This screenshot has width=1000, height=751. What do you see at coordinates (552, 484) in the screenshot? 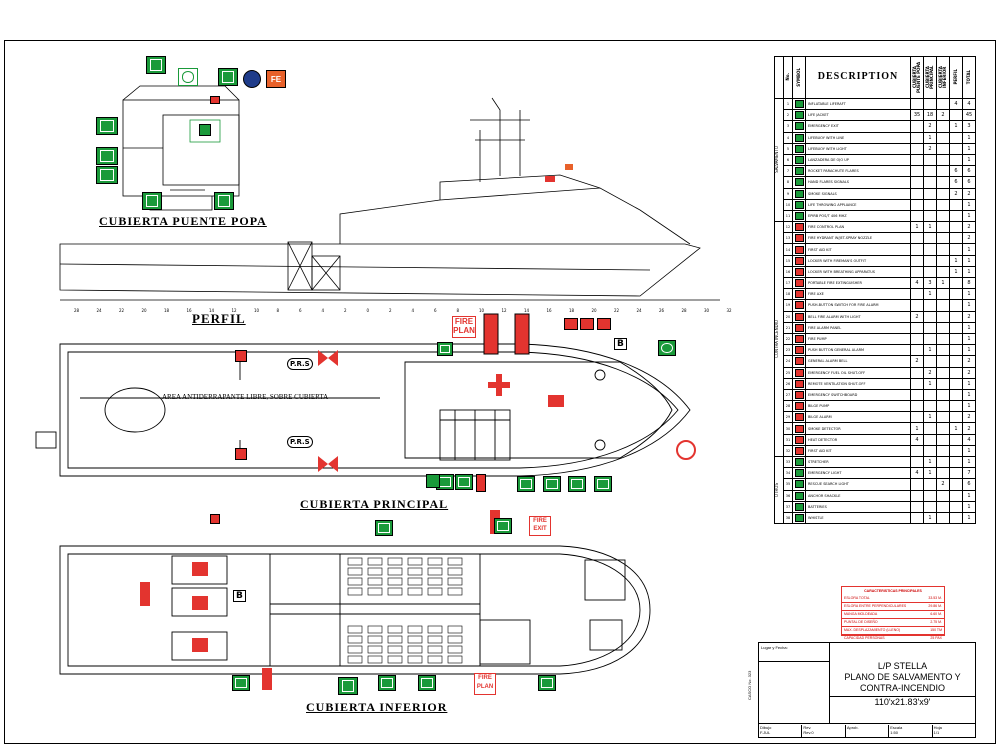
I see `main-assembly-icon` at bounding box center [552, 484].